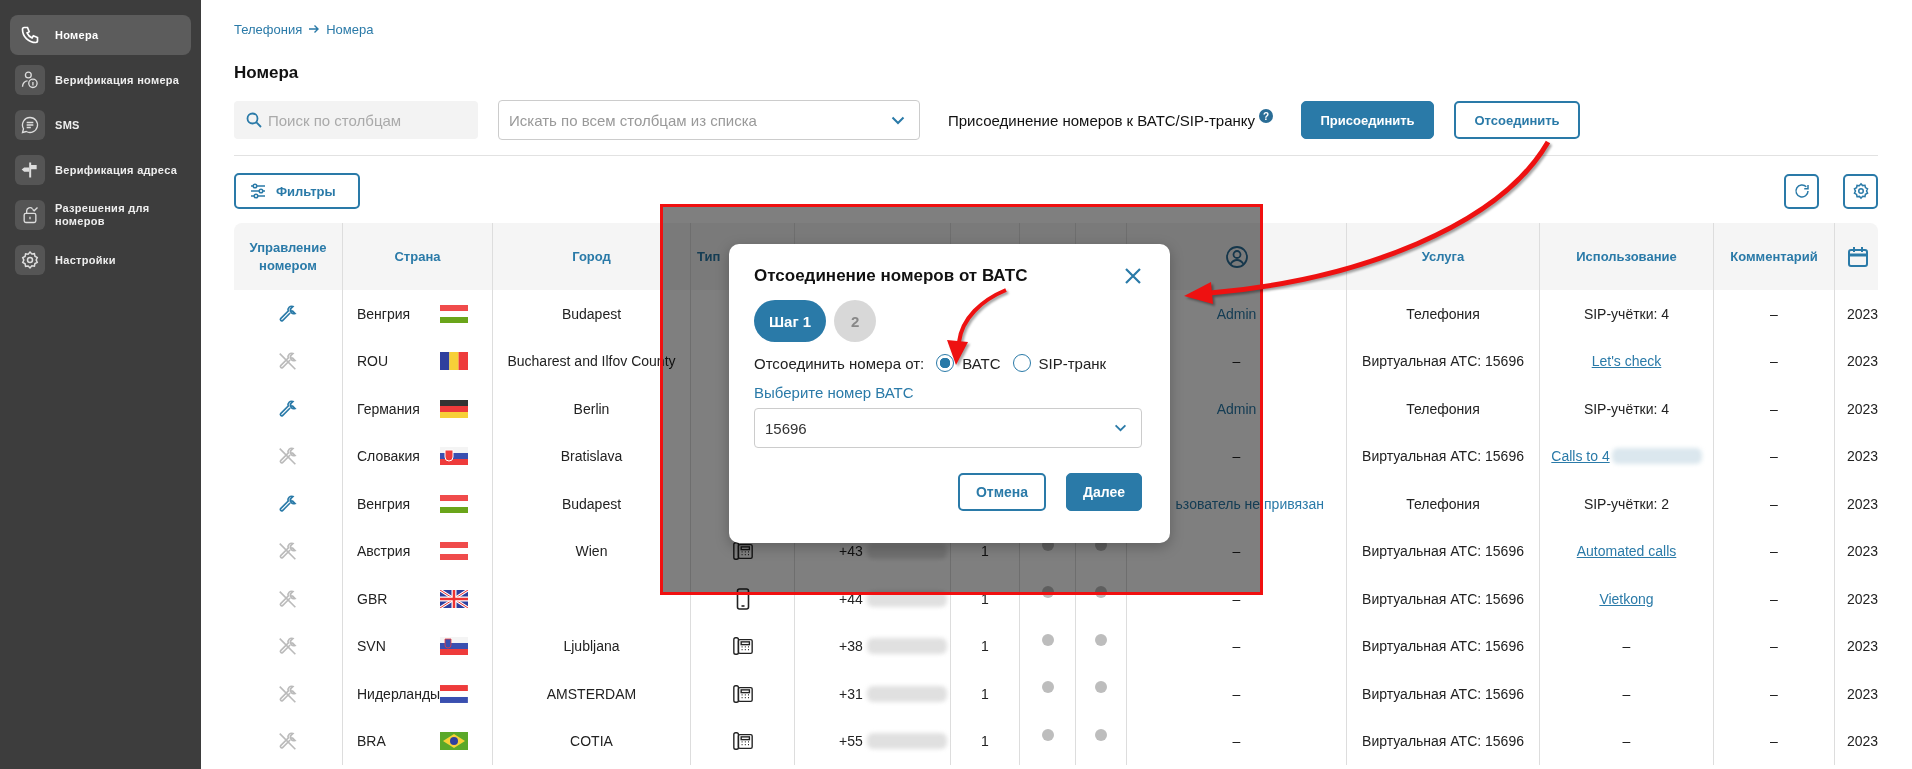 The height and width of the screenshot is (769, 1912). What do you see at coordinates (1002, 492) in the screenshot?
I see `cancel-button: Отмена` at bounding box center [1002, 492].